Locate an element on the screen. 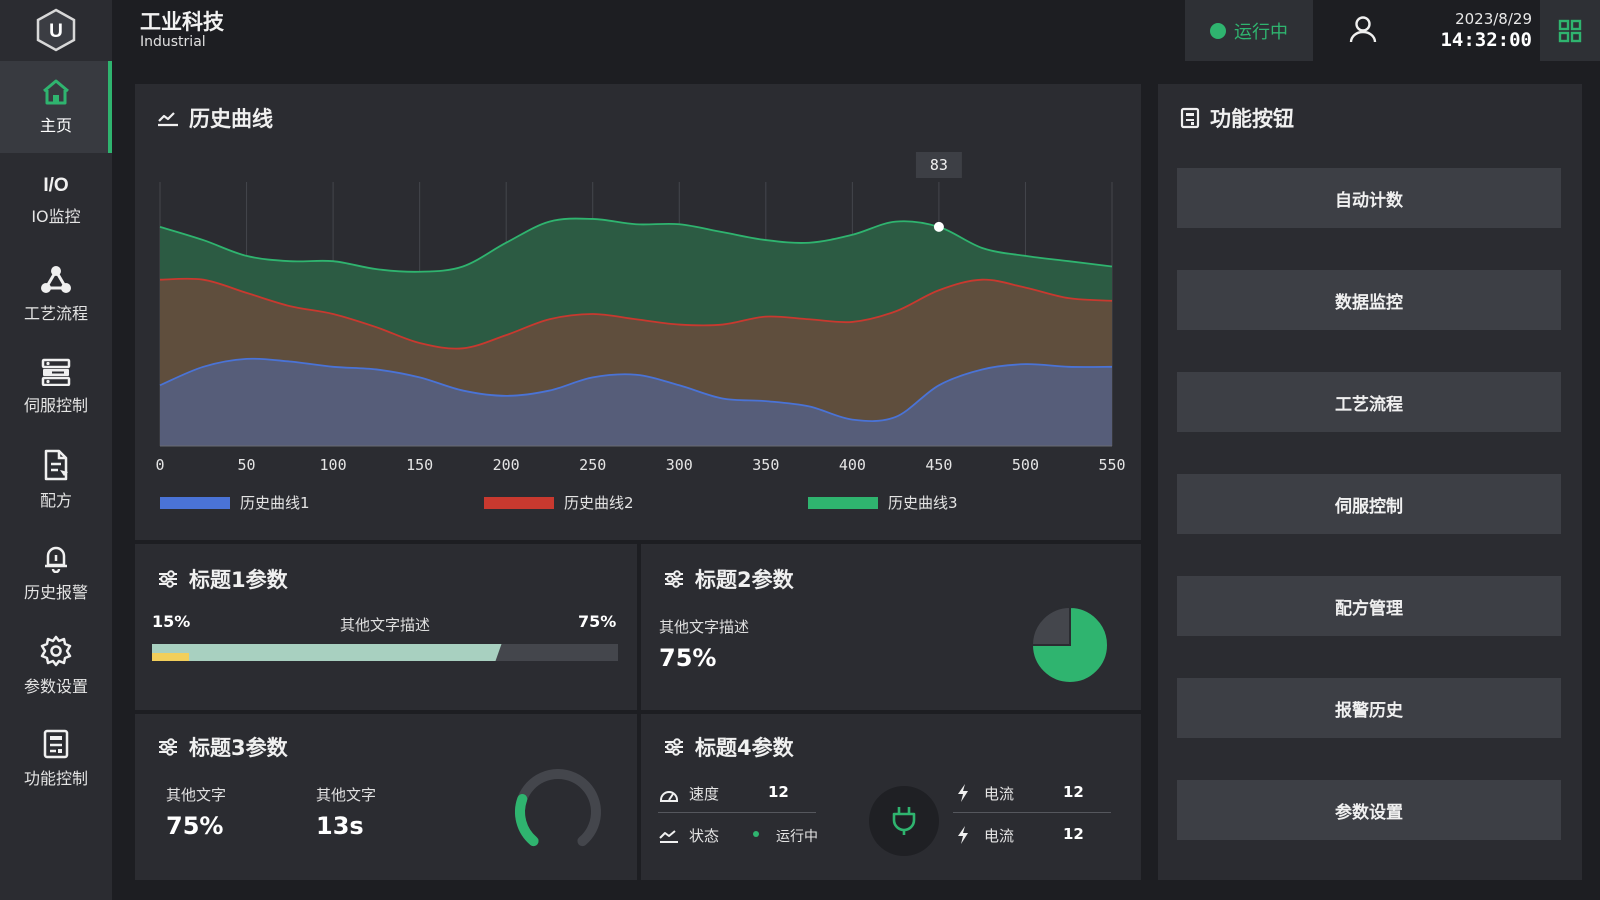 The width and height of the screenshot is (1600, 900). current2-value: 12 is located at coordinates (1073, 834).